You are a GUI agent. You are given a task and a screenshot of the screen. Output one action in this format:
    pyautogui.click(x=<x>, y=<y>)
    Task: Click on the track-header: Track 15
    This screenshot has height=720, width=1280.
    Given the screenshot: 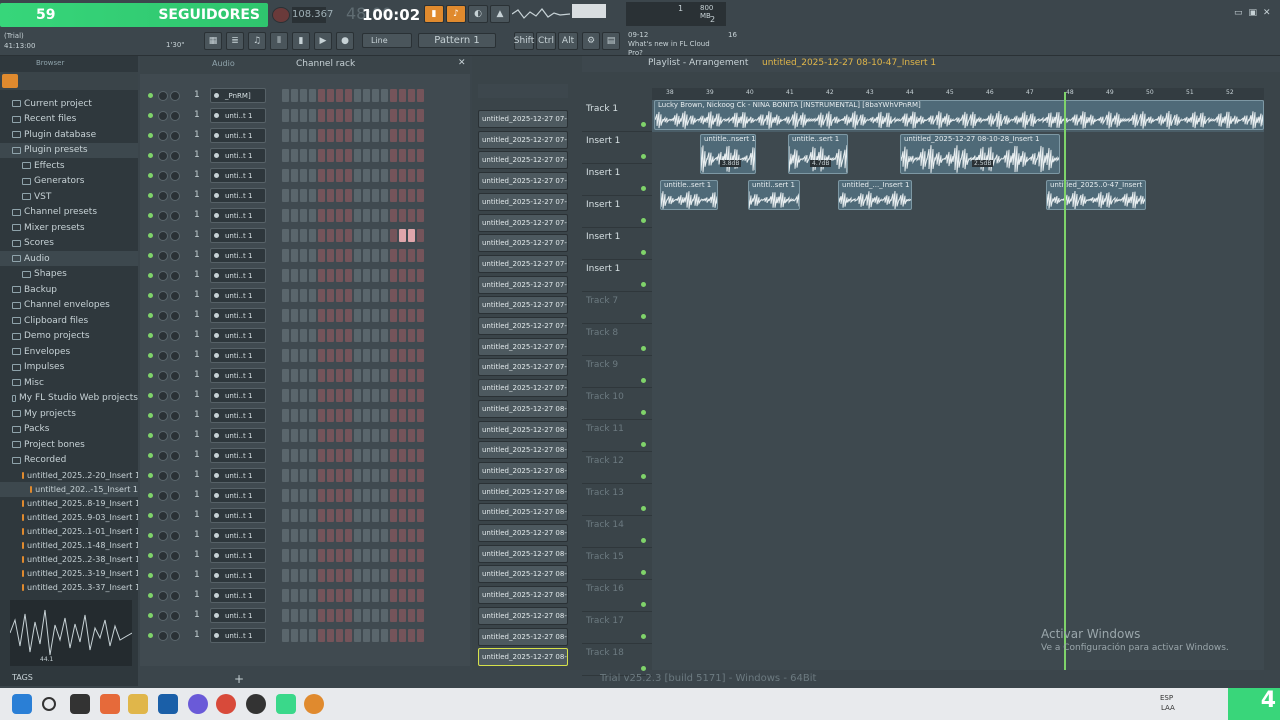 What is the action you would take?
    pyautogui.click(x=617, y=564)
    